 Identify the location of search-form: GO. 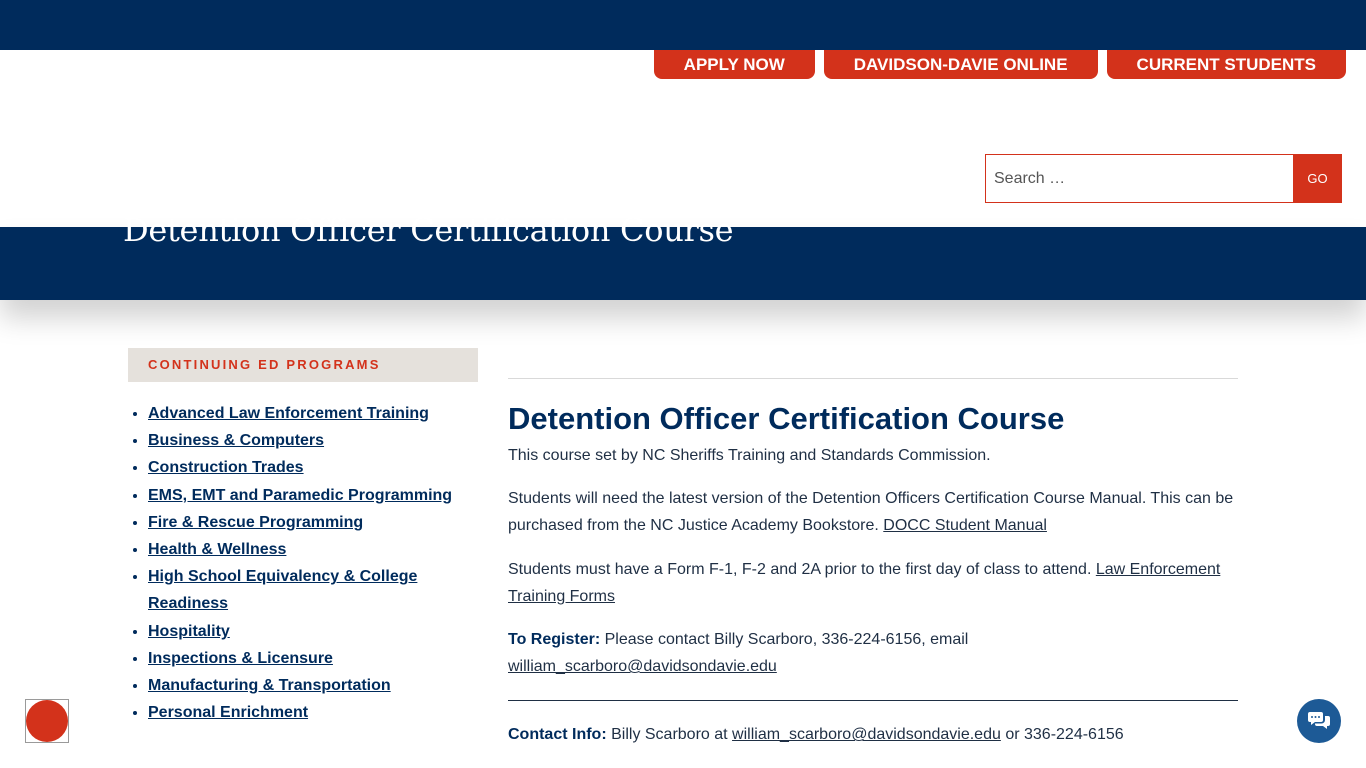
(1163, 178).